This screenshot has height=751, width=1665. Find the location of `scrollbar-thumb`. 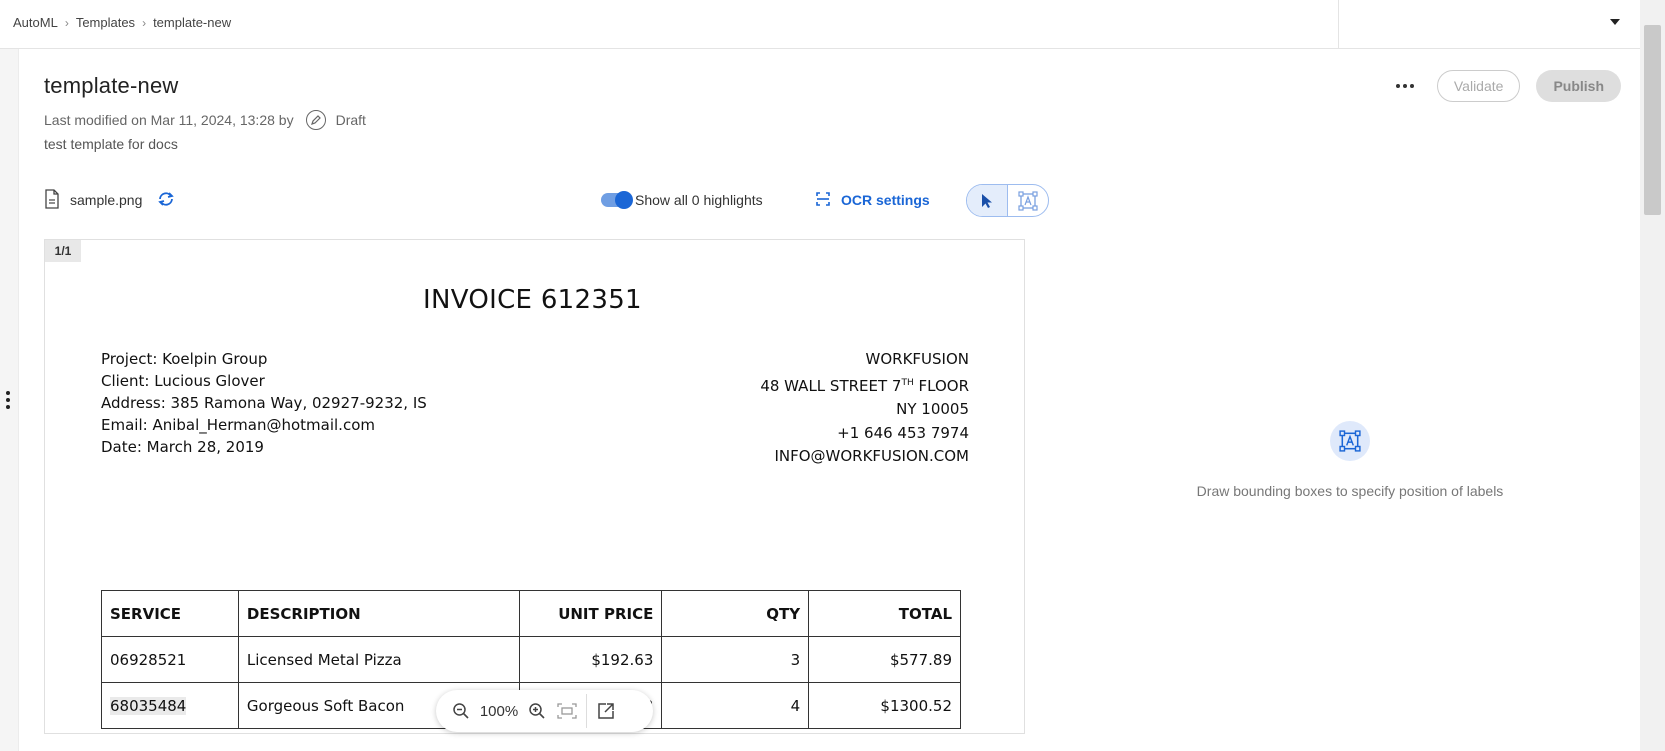

scrollbar-thumb is located at coordinates (1652, 120).